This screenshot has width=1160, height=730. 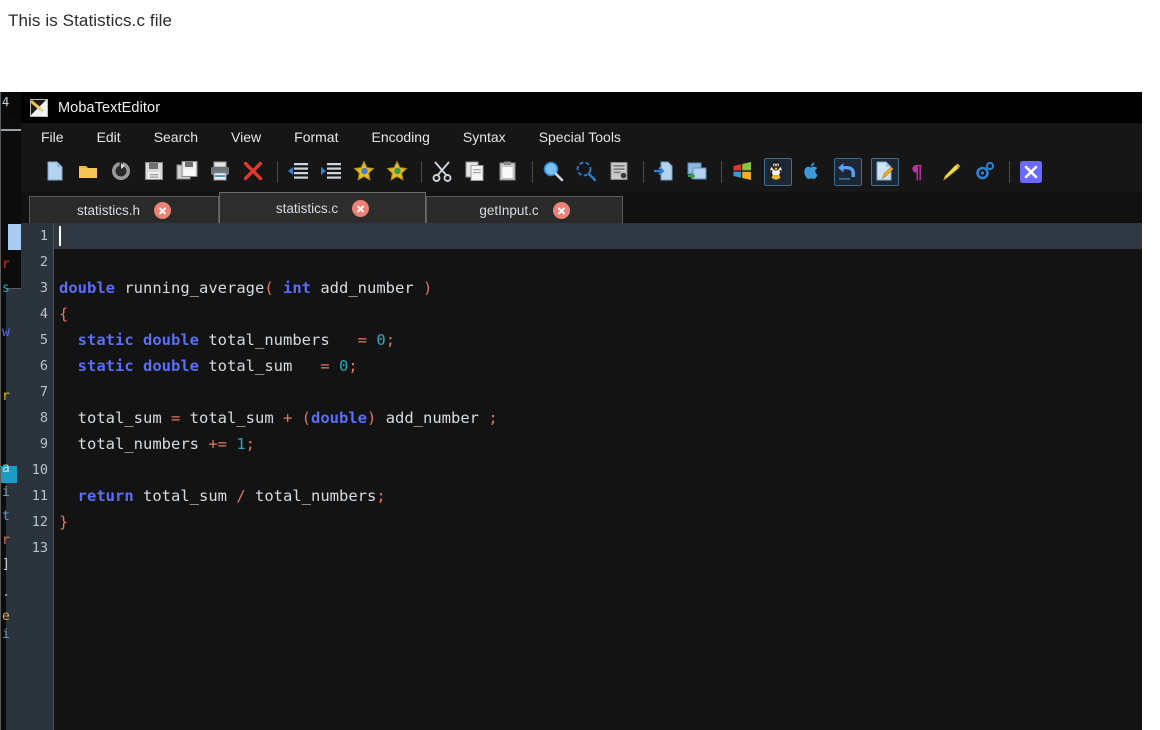 What do you see at coordinates (848, 171) in the screenshot?
I see `undo-icon` at bounding box center [848, 171].